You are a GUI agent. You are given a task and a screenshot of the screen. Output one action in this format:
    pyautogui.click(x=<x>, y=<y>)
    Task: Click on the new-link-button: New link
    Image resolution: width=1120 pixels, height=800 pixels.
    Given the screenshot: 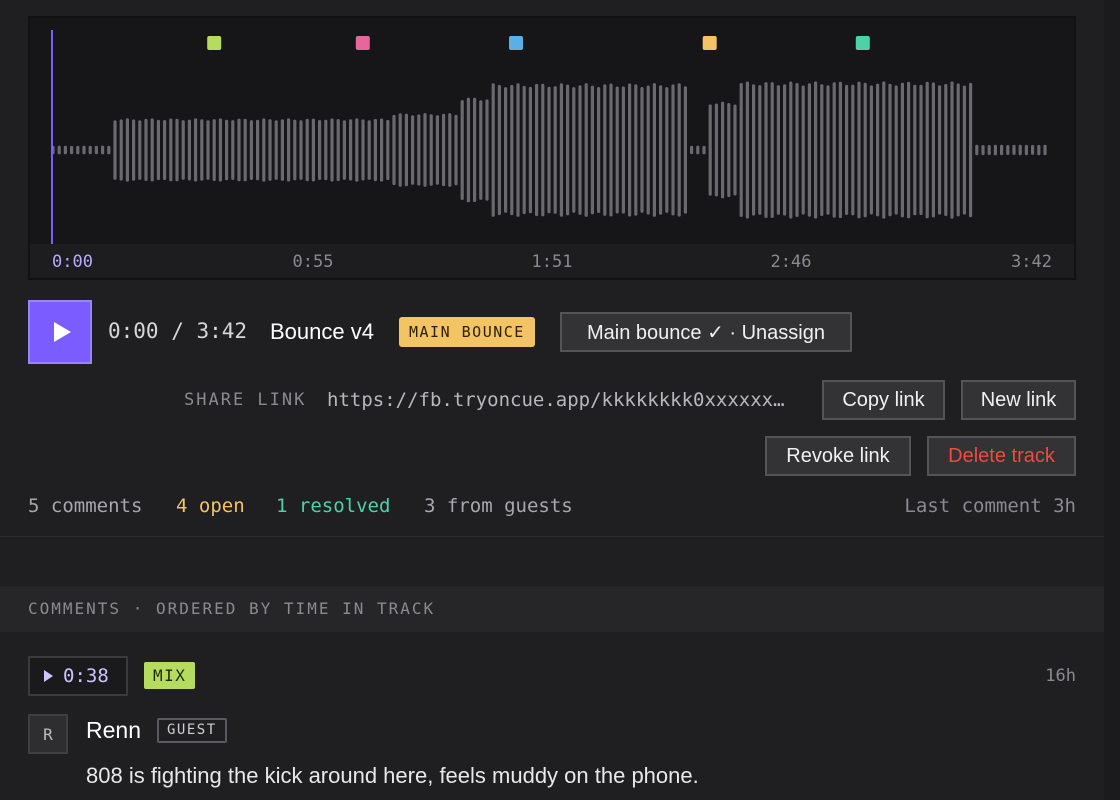 What is the action you would take?
    pyautogui.click(x=1018, y=400)
    